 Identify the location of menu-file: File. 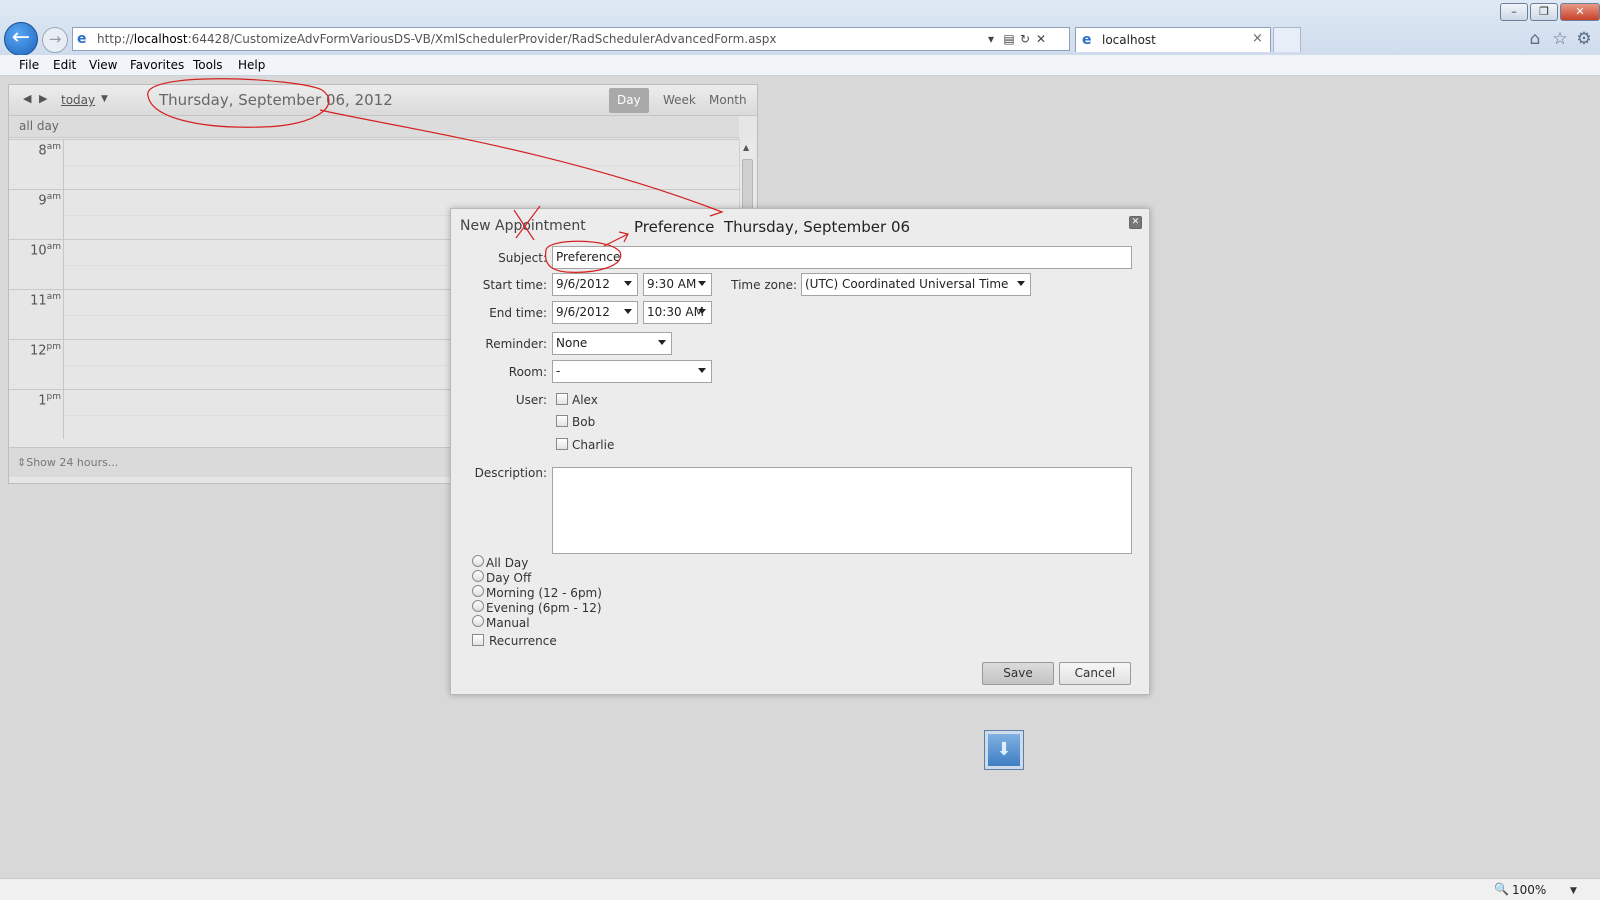
(29, 65).